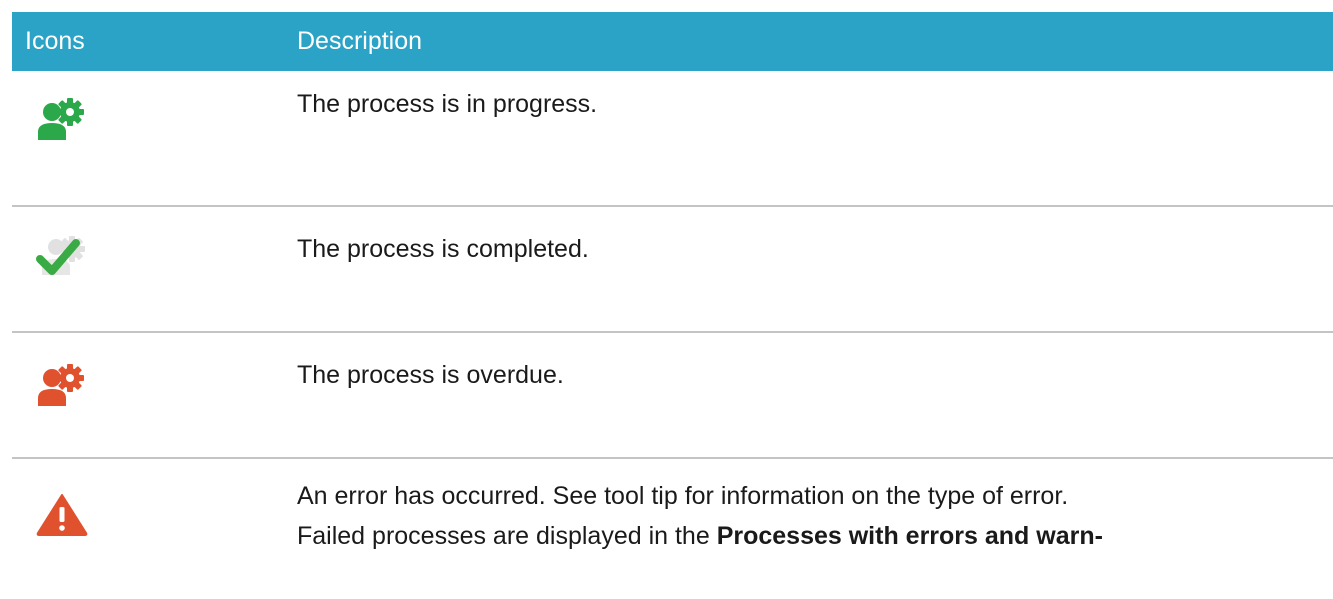  Describe the element at coordinates (61, 119) in the screenshot. I see `process-in-progress-icon` at that location.